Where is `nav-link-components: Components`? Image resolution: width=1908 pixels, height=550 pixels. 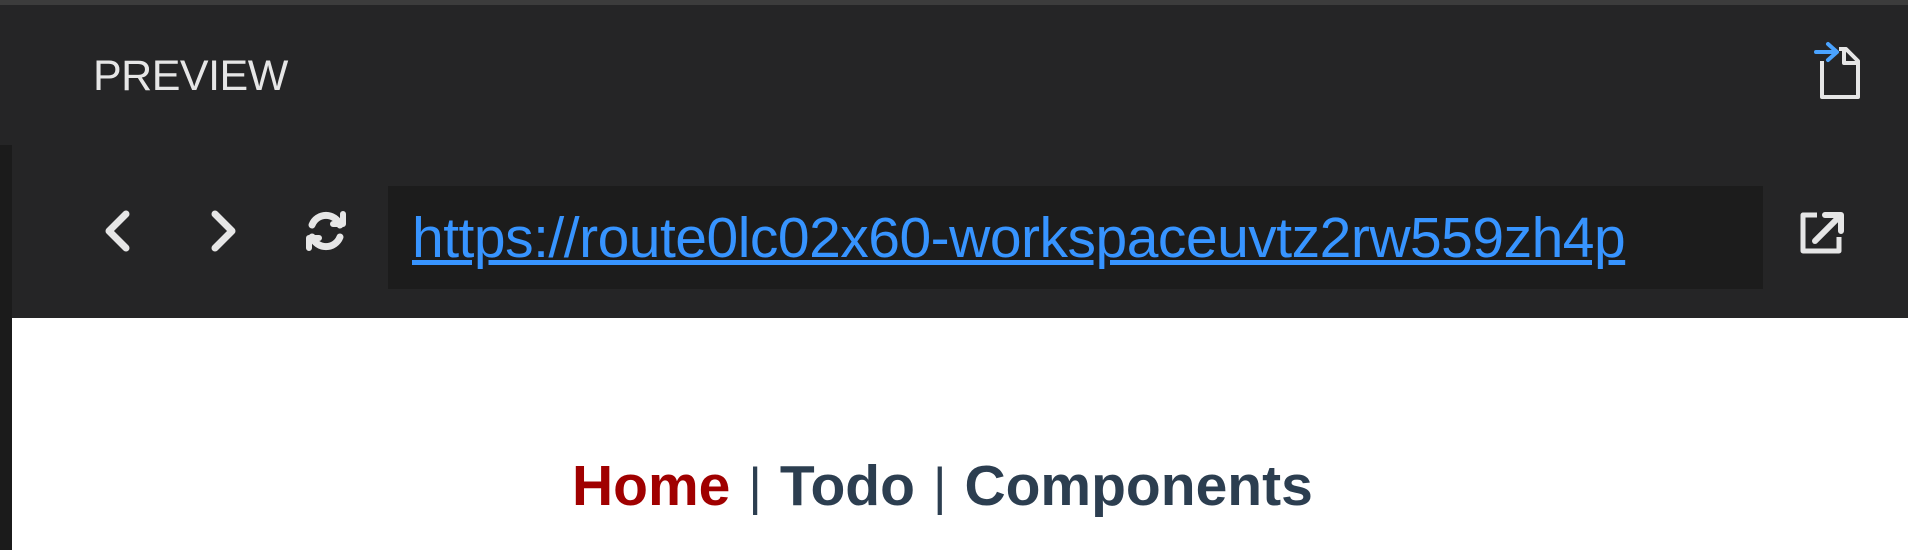
nav-link-components: Components is located at coordinates (1138, 486).